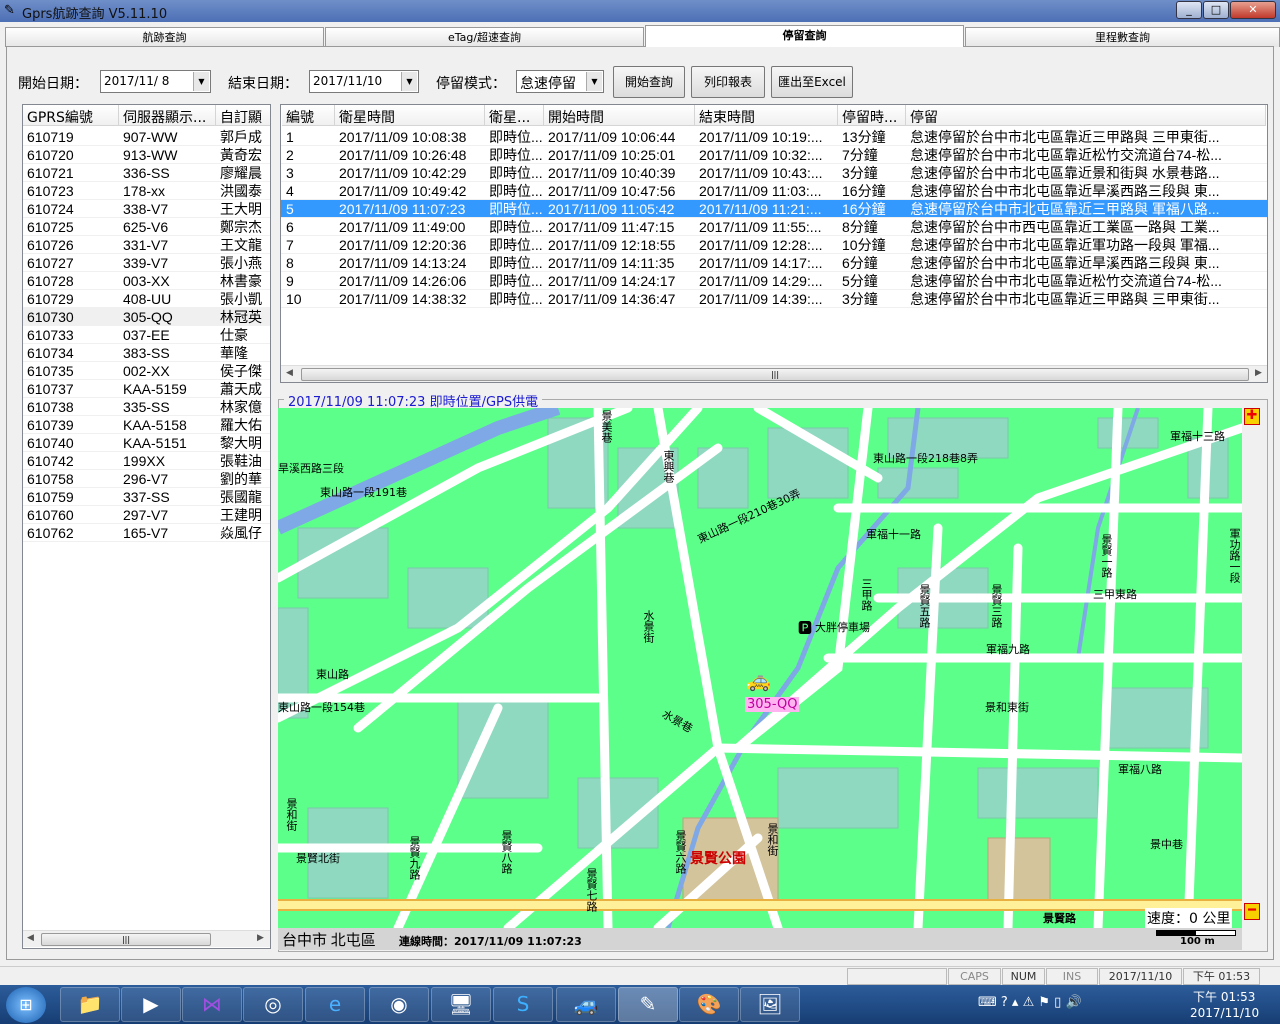 The image size is (1280, 1024). What do you see at coordinates (146, 263) in the screenshot?
I see `table-row: 610727 339-V7 張小燕` at bounding box center [146, 263].